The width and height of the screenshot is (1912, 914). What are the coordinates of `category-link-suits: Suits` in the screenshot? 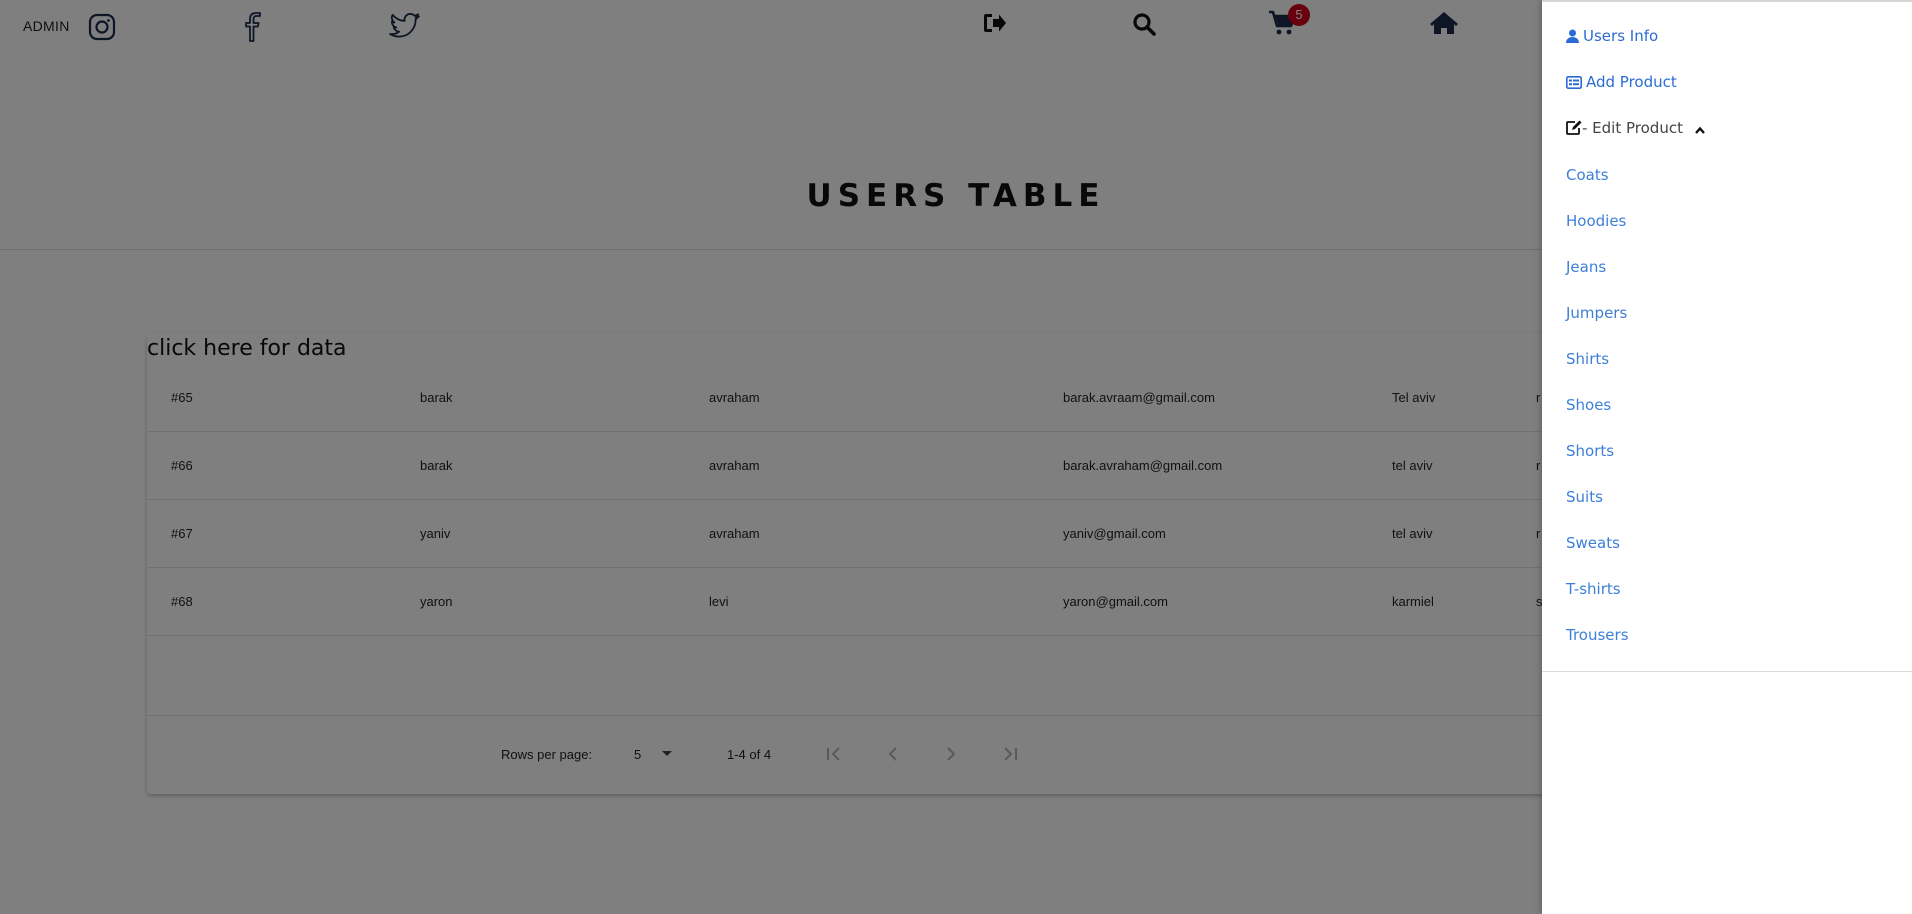 It's located at (1584, 497).